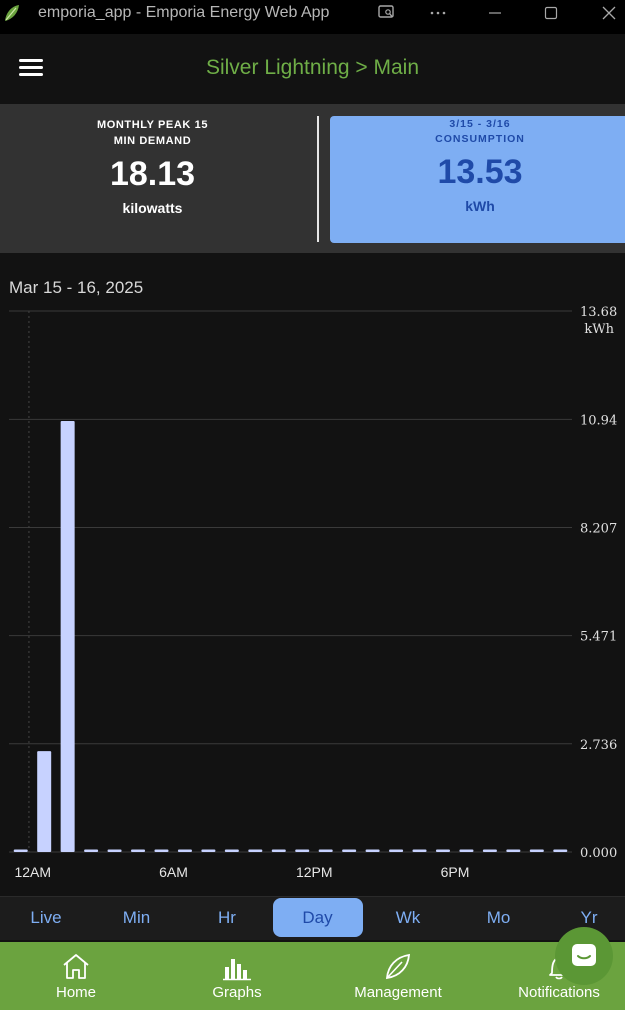 This screenshot has height=1010, width=625. What do you see at coordinates (598, 637) in the screenshot?
I see `y-tick-label: 5.471` at bounding box center [598, 637].